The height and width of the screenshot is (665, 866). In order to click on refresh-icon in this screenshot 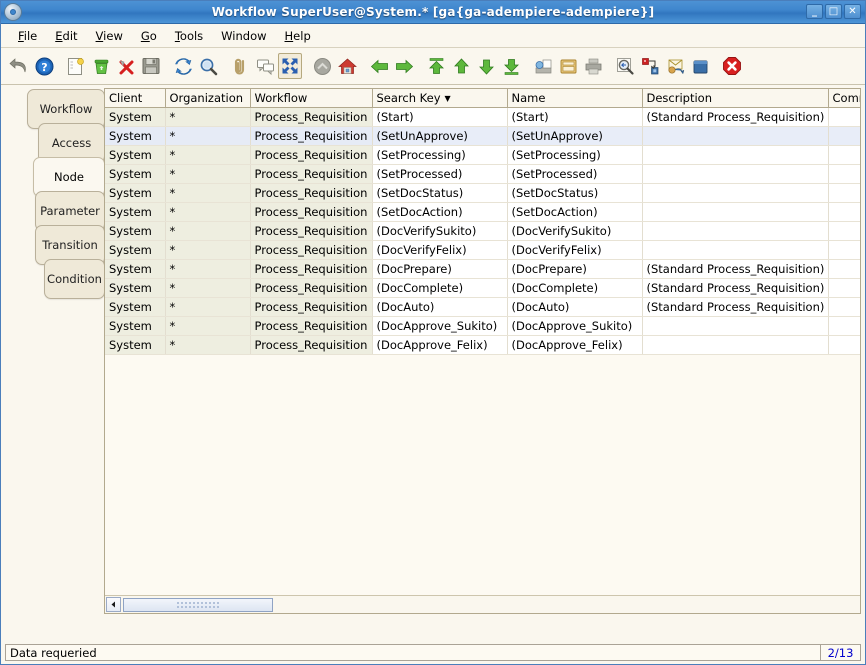, I will do `click(183, 66)`.